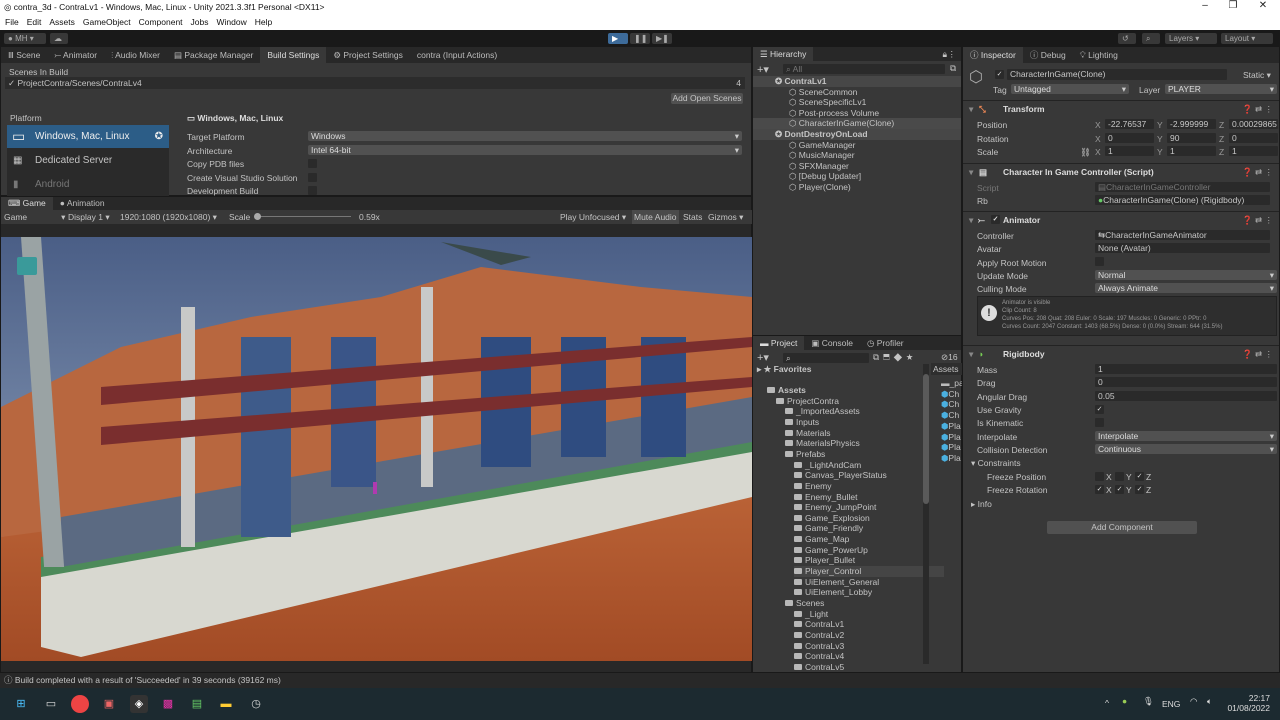  Describe the element at coordinates (263, 22) in the screenshot. I see `menu-help: Help` at that location.